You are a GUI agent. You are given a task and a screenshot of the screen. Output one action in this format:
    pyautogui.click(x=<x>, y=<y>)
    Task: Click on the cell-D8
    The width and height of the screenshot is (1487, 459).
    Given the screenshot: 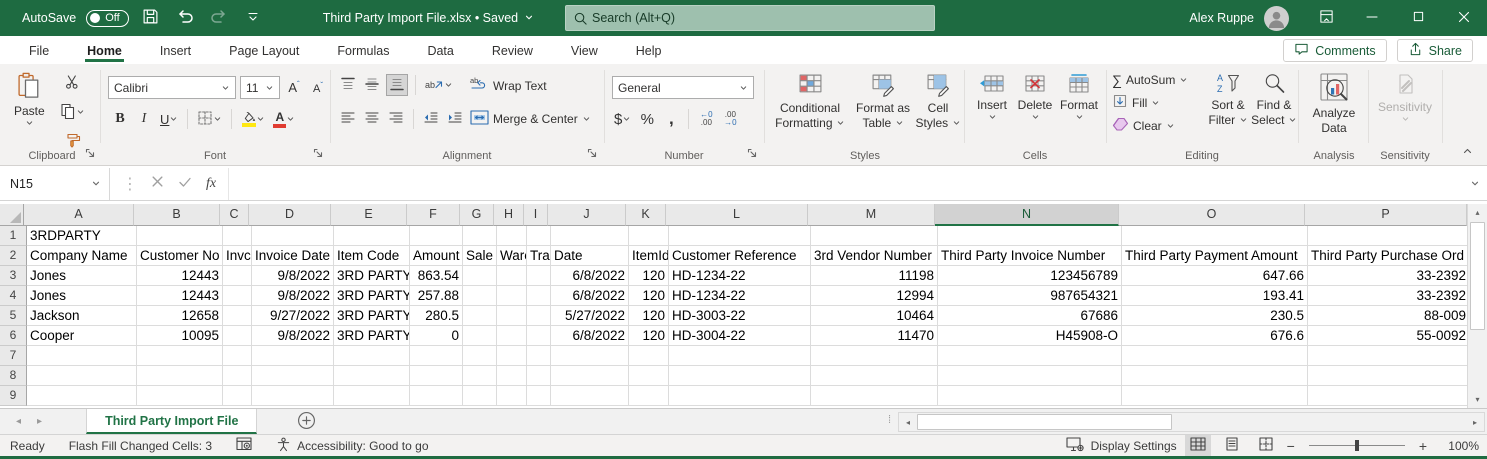 What is the action you would take?
    pyautogui.click(x=293, y=376)
    